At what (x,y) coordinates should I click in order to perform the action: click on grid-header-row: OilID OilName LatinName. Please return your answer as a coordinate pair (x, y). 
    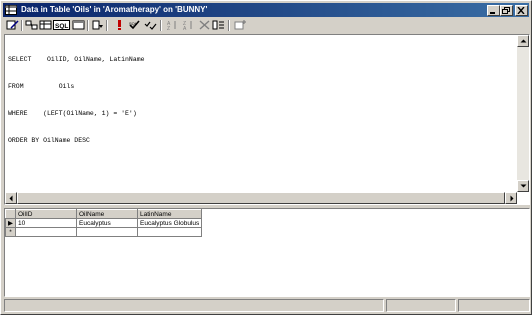
    Looking at the image, I should click on (104, 214).